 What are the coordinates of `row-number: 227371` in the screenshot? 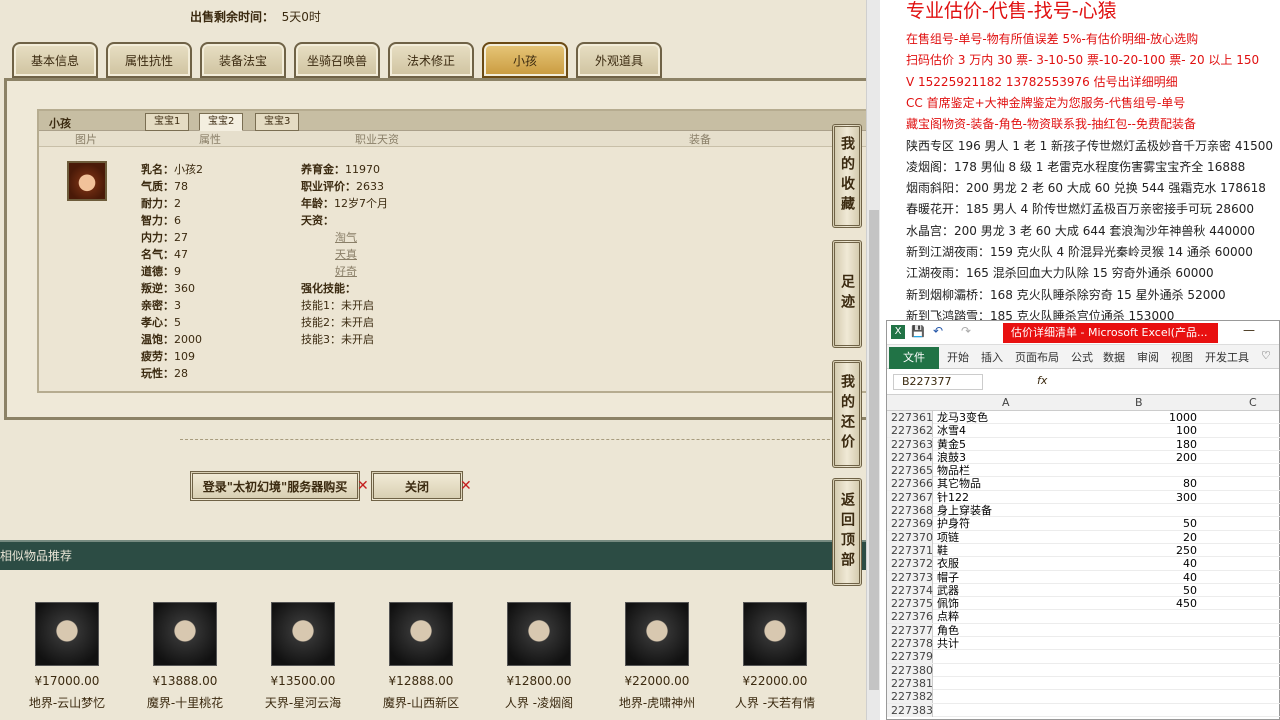 It's located at (910, 550).